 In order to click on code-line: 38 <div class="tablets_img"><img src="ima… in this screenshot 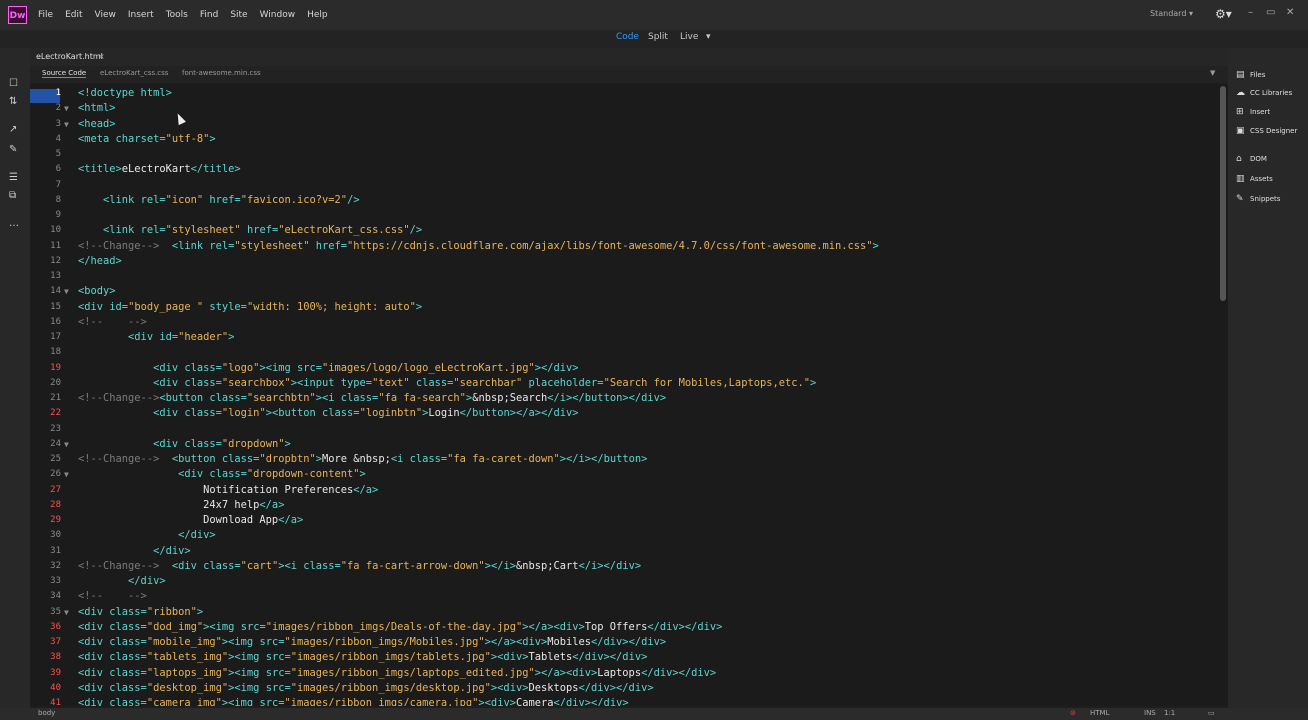, I will do `click(624, 657)`.